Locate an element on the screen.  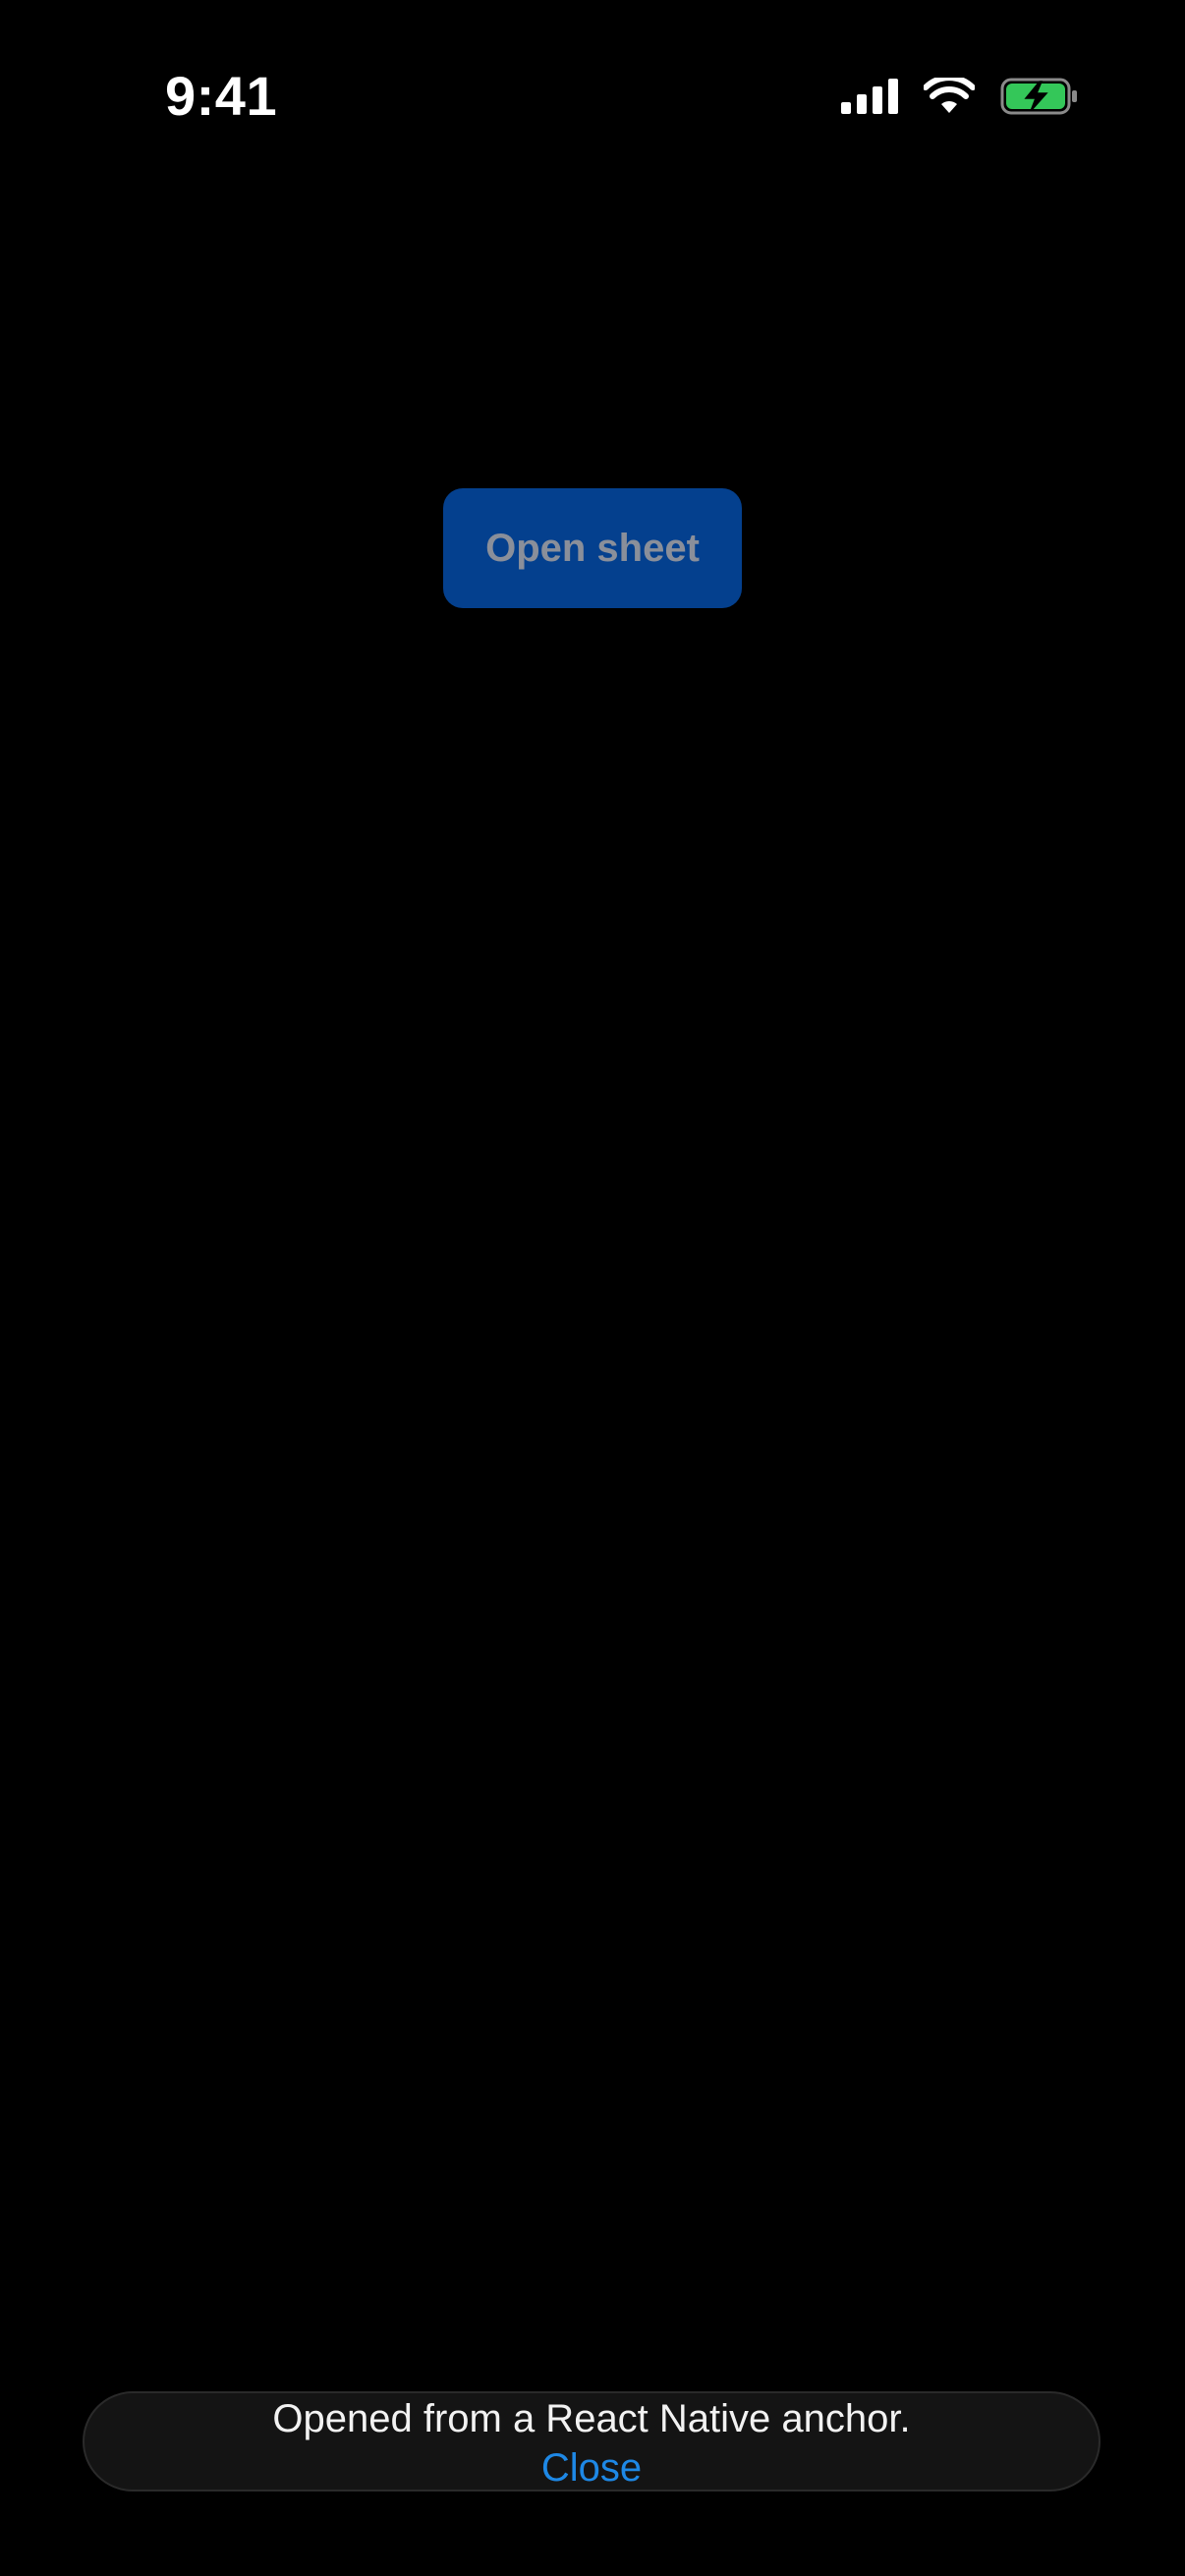
cellular-signal-icon is located at coordinates (870, 96).